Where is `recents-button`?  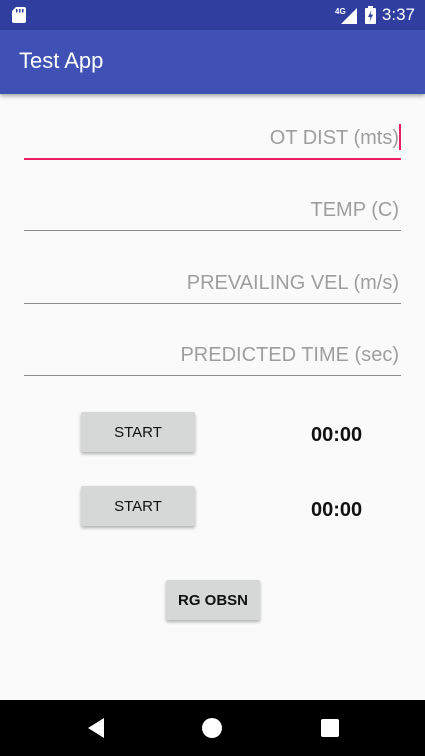
recents-button is located at coordinates (330, 728).